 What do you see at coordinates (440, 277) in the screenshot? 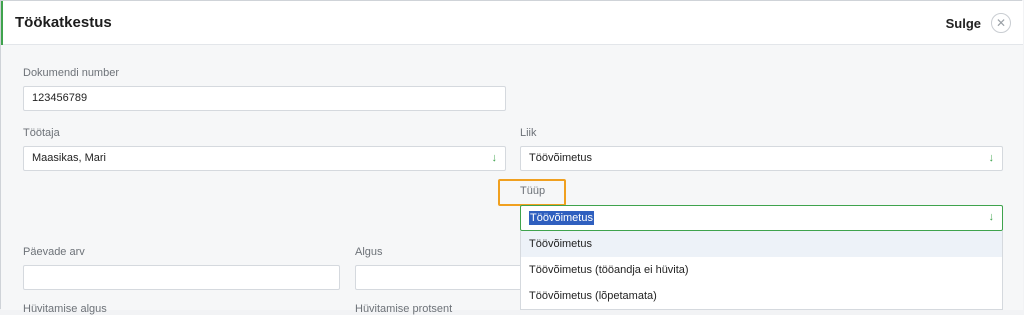
I see `start-input` at bounding box center [440, 277].